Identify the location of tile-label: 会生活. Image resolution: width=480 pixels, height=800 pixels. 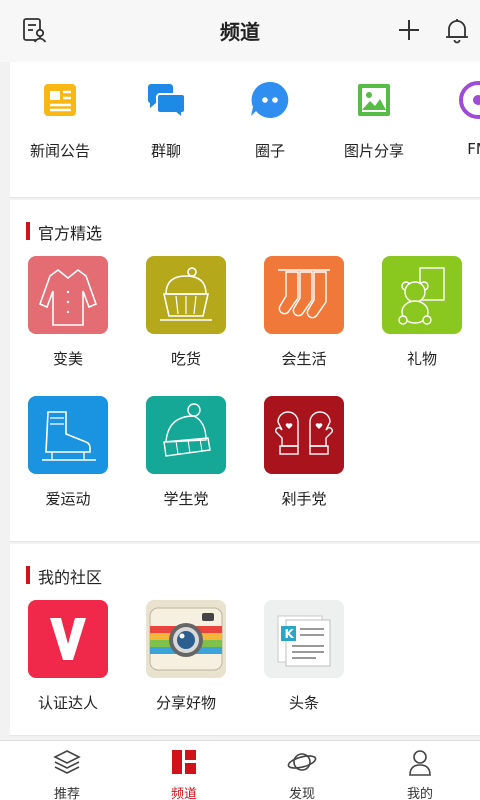
(304, 359).